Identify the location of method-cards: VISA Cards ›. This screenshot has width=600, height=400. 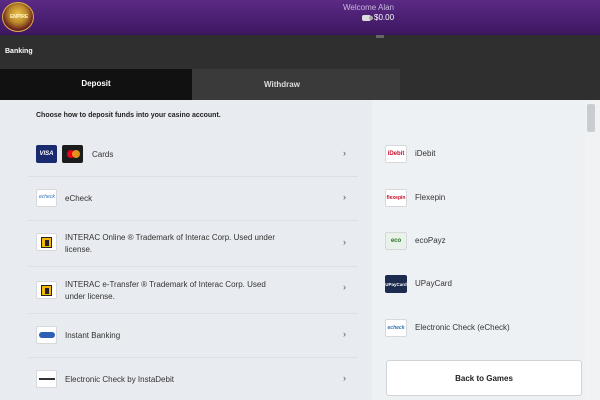
(193, 155).